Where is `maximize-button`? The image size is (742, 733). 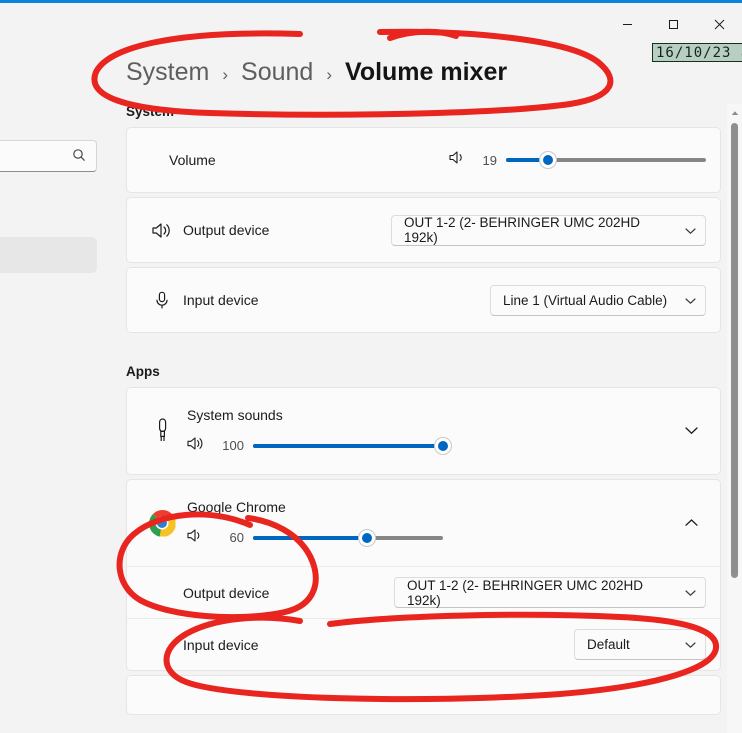
maximize-button is located at coordinates (673, 24).